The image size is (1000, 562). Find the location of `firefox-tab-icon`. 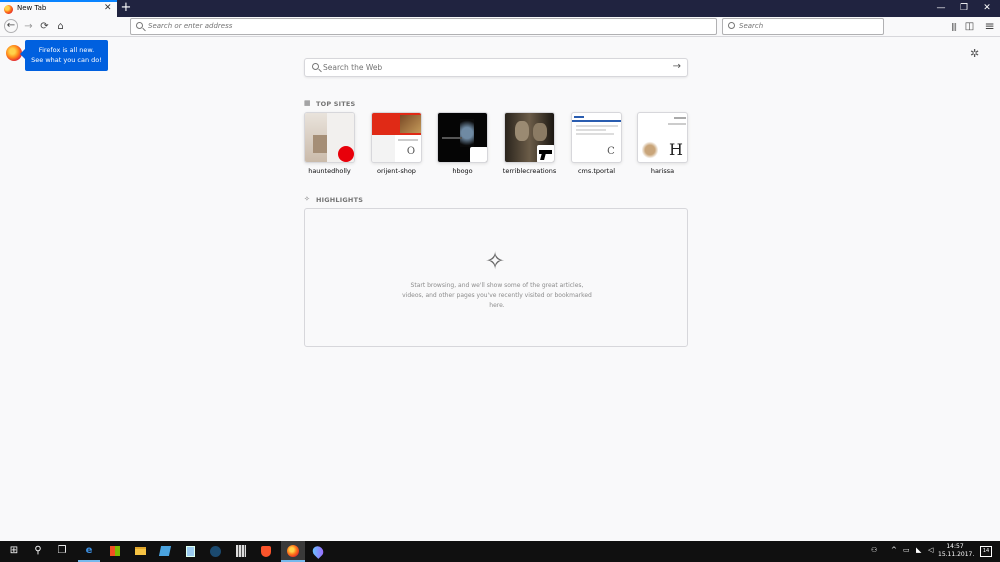

firefox-tab-icon is located at coordinates (8, 9).